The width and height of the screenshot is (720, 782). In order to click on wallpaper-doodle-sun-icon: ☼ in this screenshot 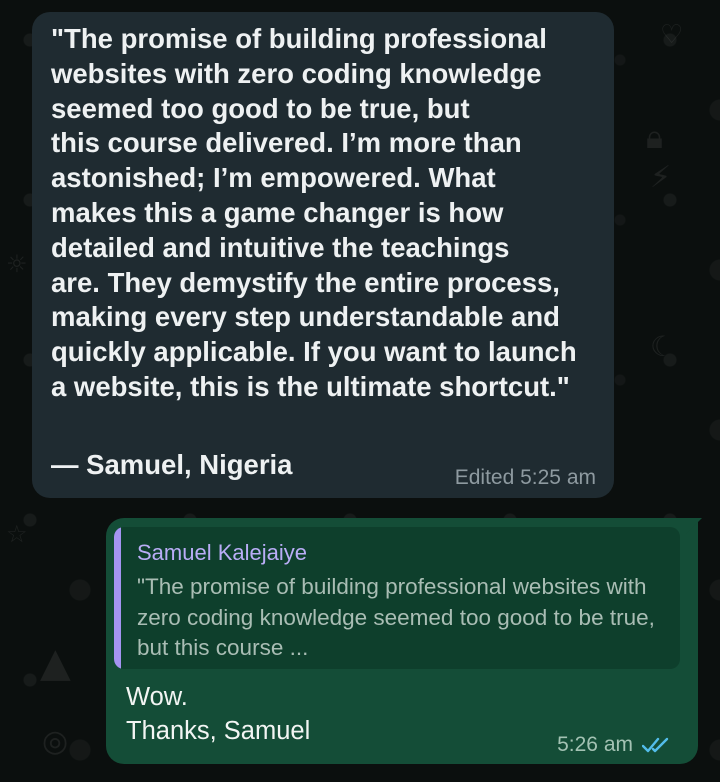, I will do `click(17, 264)`.